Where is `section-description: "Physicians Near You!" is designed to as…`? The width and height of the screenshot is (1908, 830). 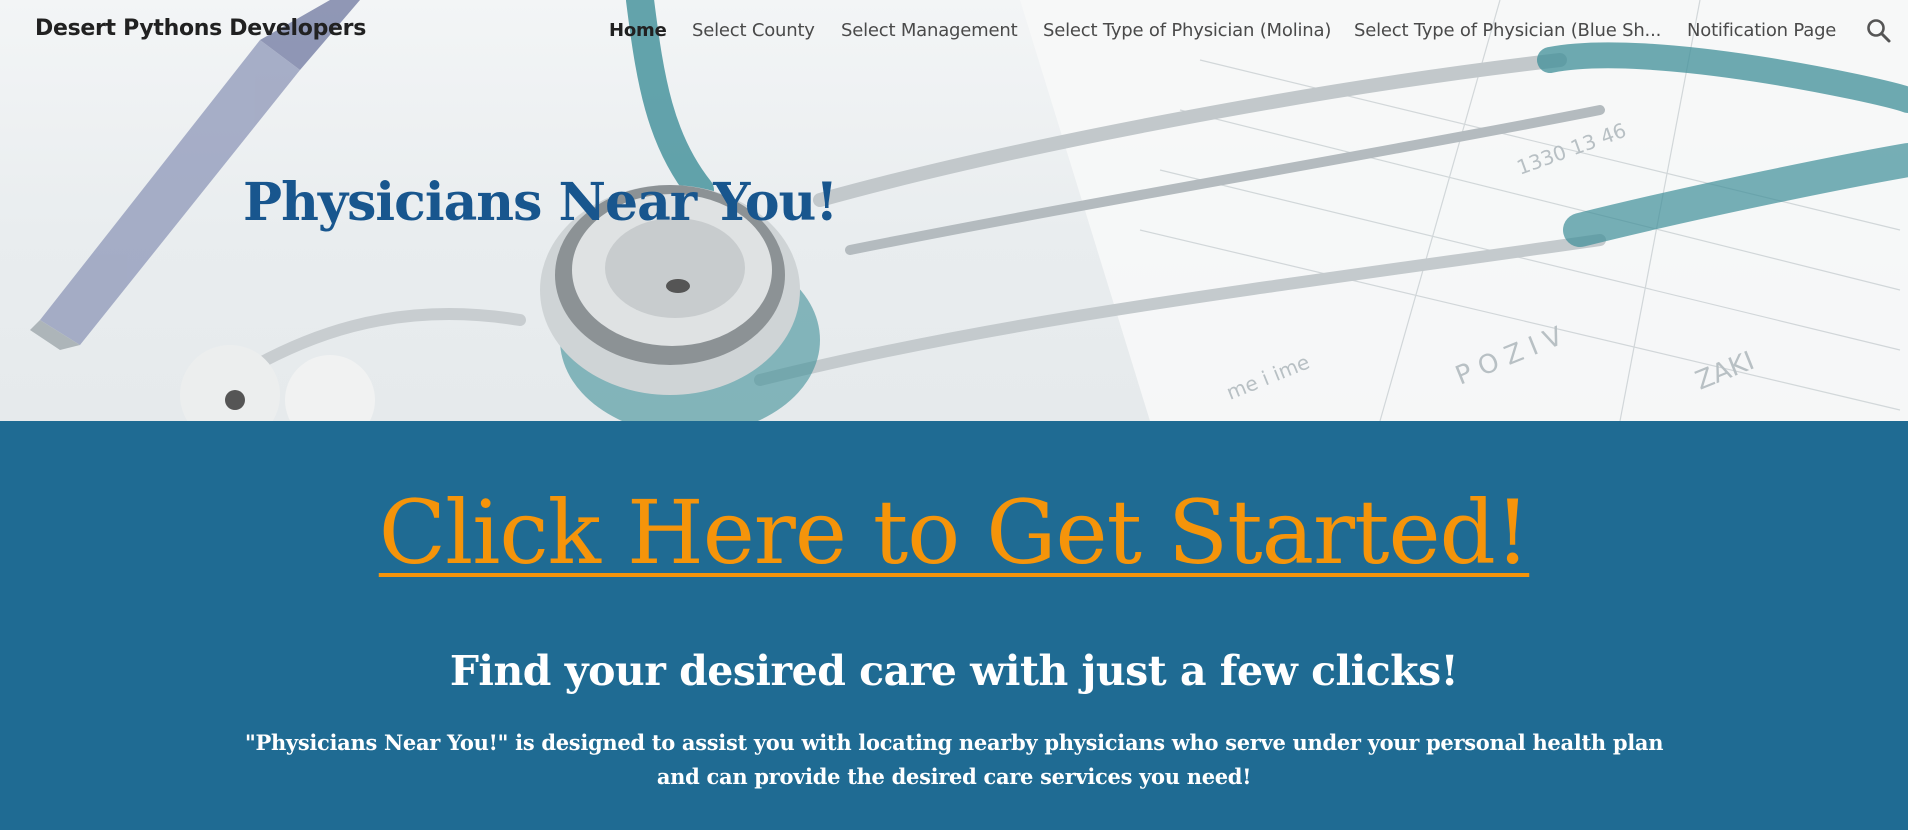 section-description: "Physicians Near You!" is designed to as… is located at coordinates (954, 759).